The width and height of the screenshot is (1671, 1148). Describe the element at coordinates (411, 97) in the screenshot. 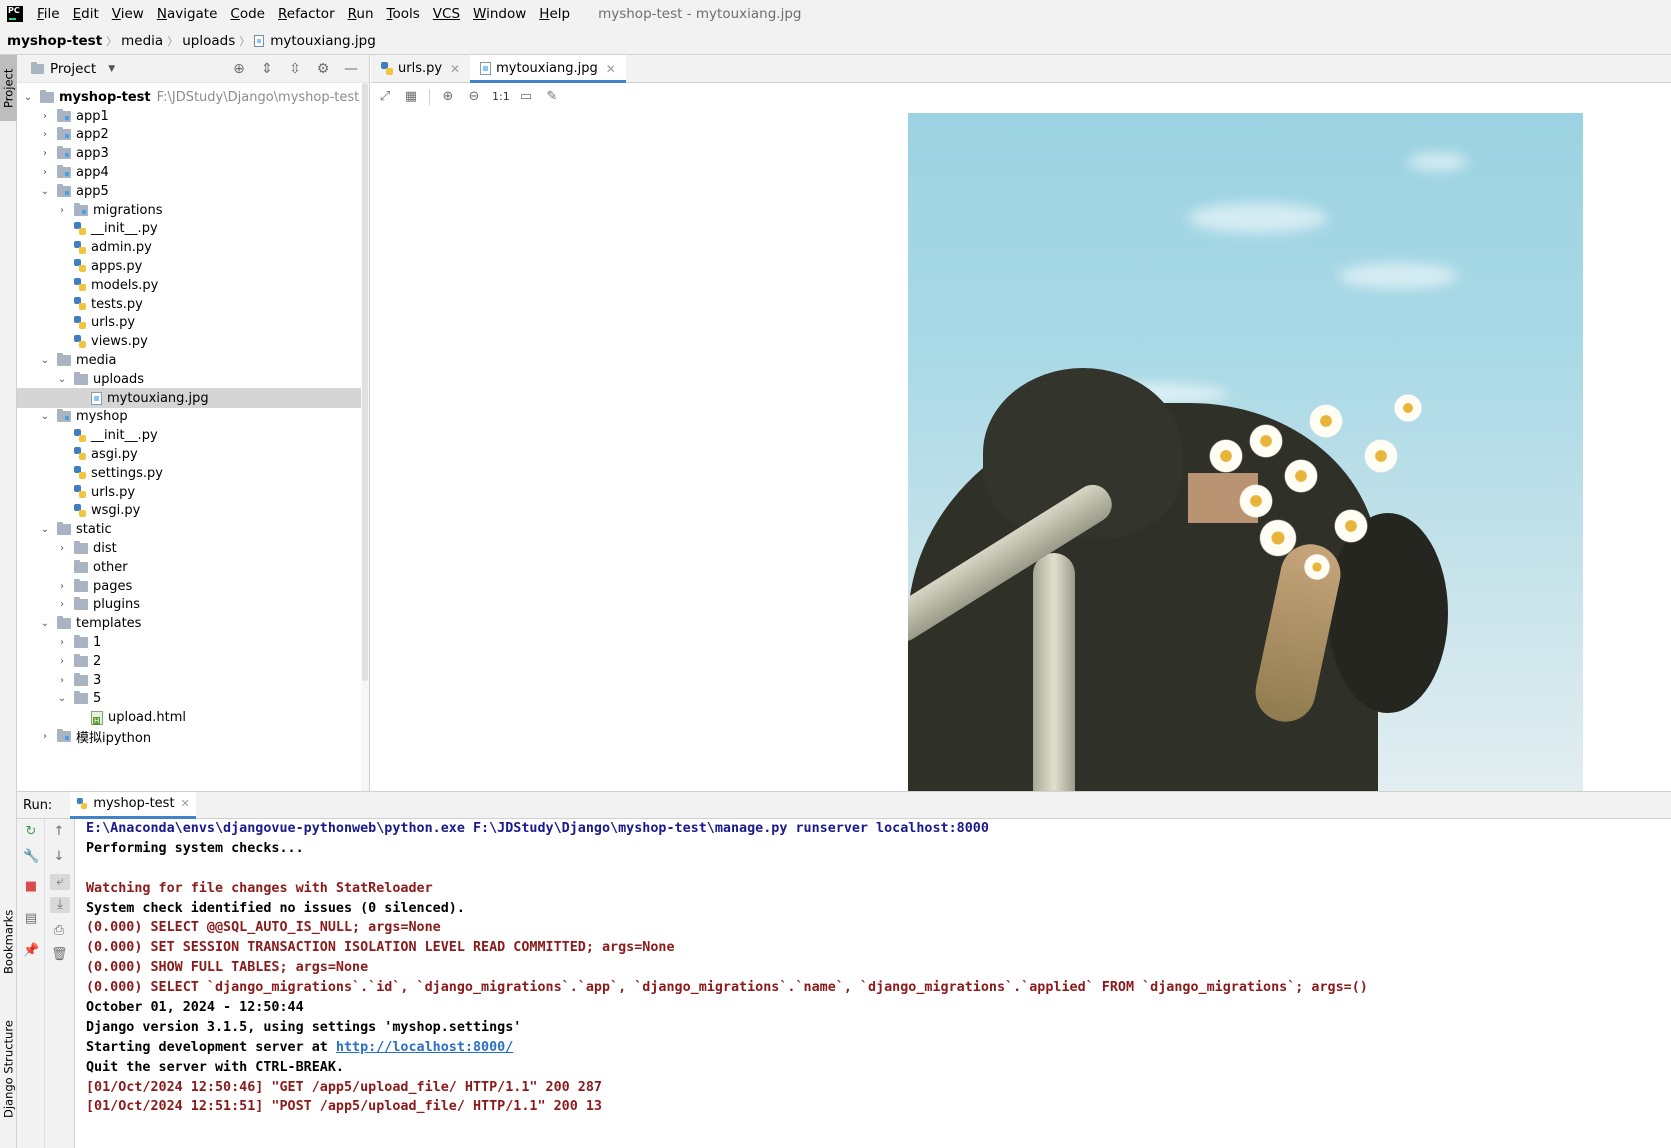

I see `grid-icon: ▦` at that location.